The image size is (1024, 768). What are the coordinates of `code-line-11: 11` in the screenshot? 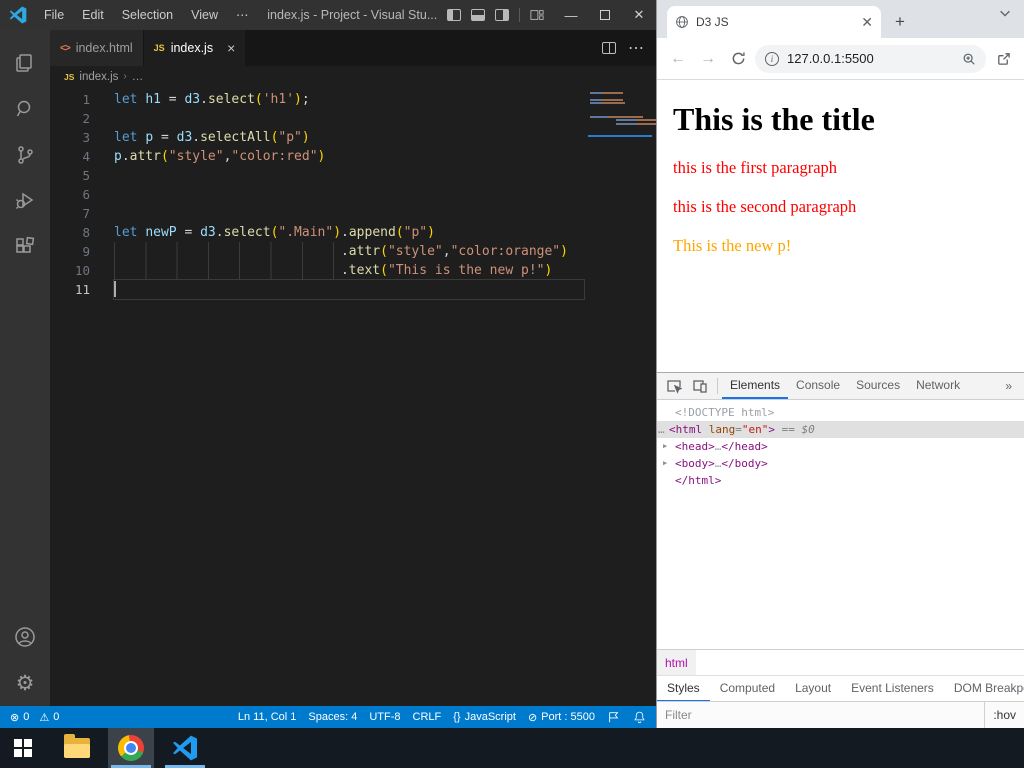 It's located at (317, 289).